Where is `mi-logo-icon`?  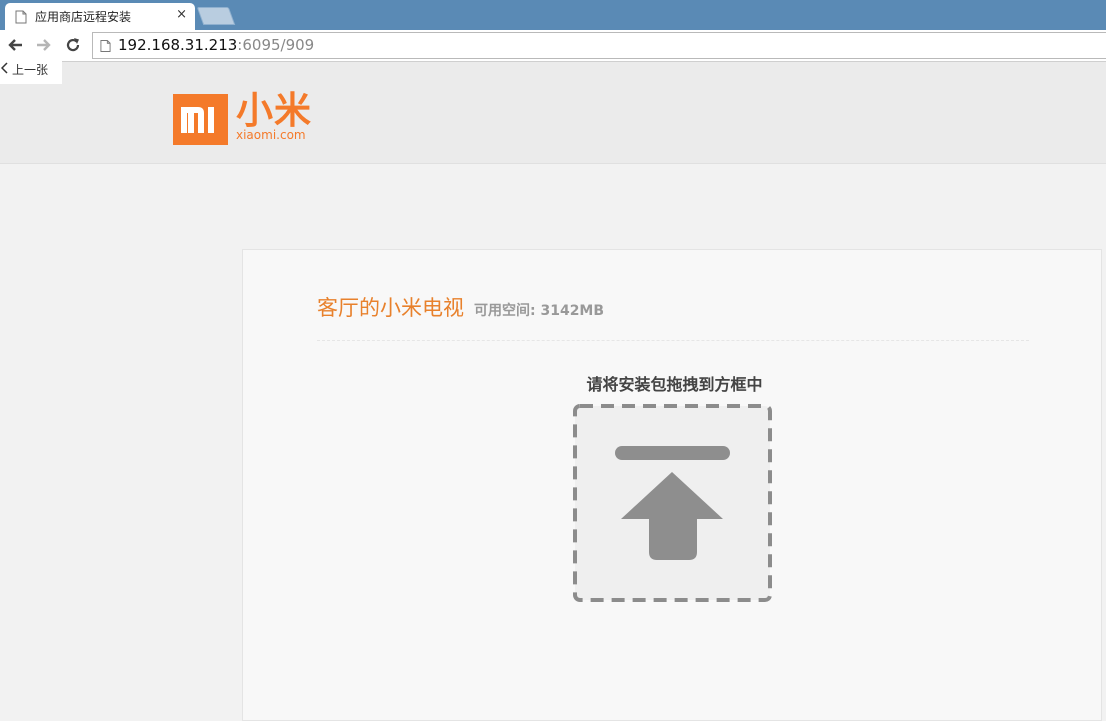 mi-logo-icon is located at coordinates (200, 119).